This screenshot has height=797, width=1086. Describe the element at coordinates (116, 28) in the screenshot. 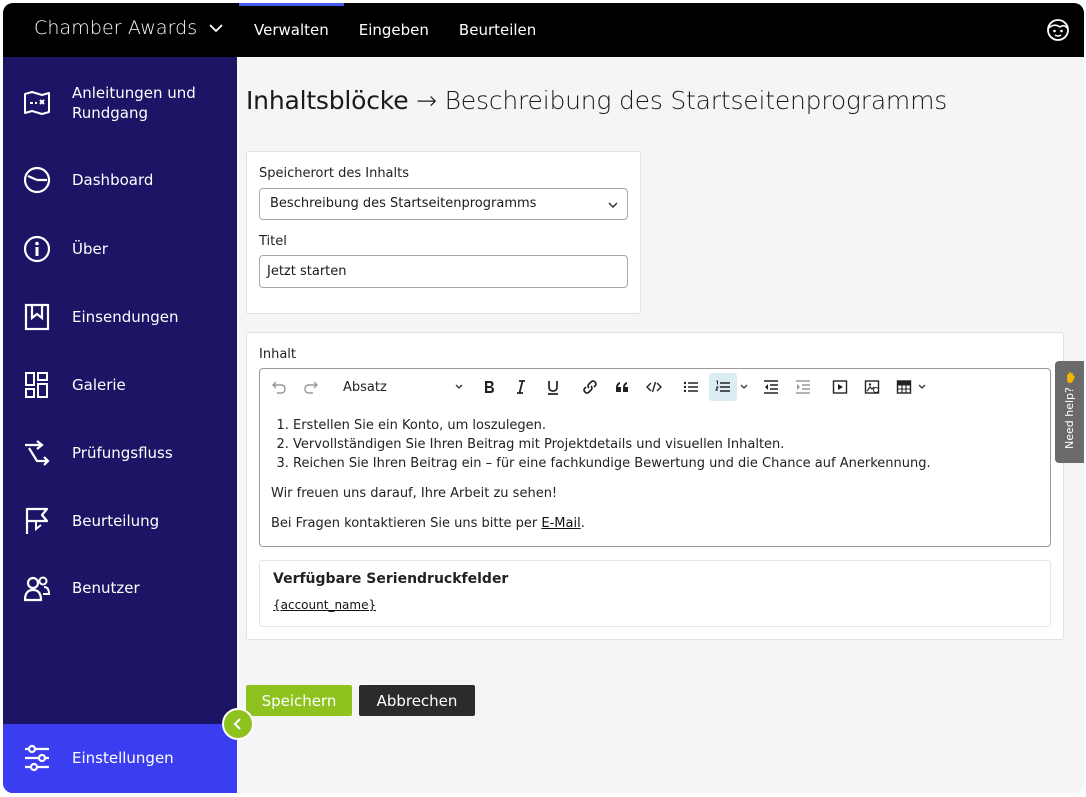

I see `app-title: Chamber Awards` at that location.